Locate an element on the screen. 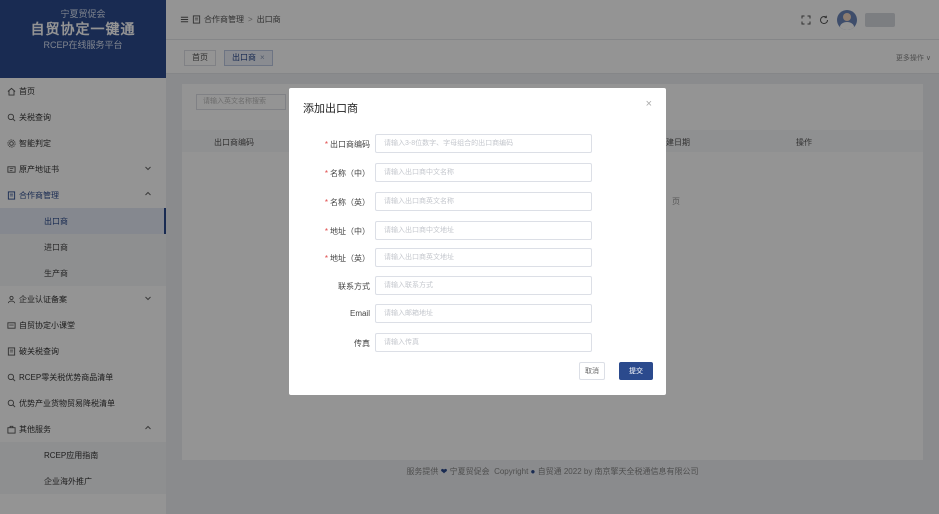 This screenshot has width=939, height=514. form-row-name-en: * 名称（英） is located at coordinates (477, 202).